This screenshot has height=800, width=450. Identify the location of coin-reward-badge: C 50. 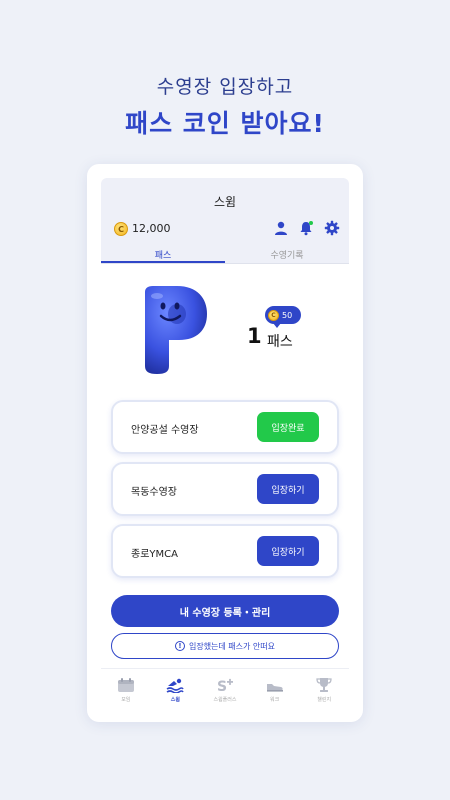
(283, 317).